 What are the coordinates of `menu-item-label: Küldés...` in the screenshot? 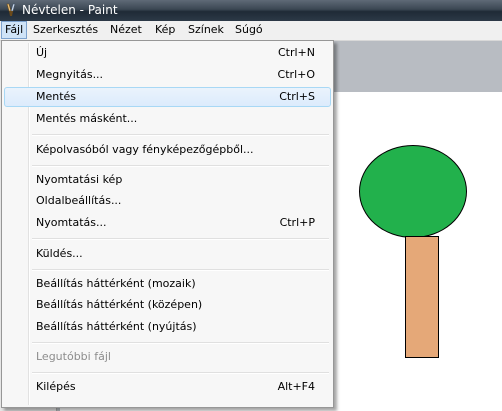 It's located at (59, 253).